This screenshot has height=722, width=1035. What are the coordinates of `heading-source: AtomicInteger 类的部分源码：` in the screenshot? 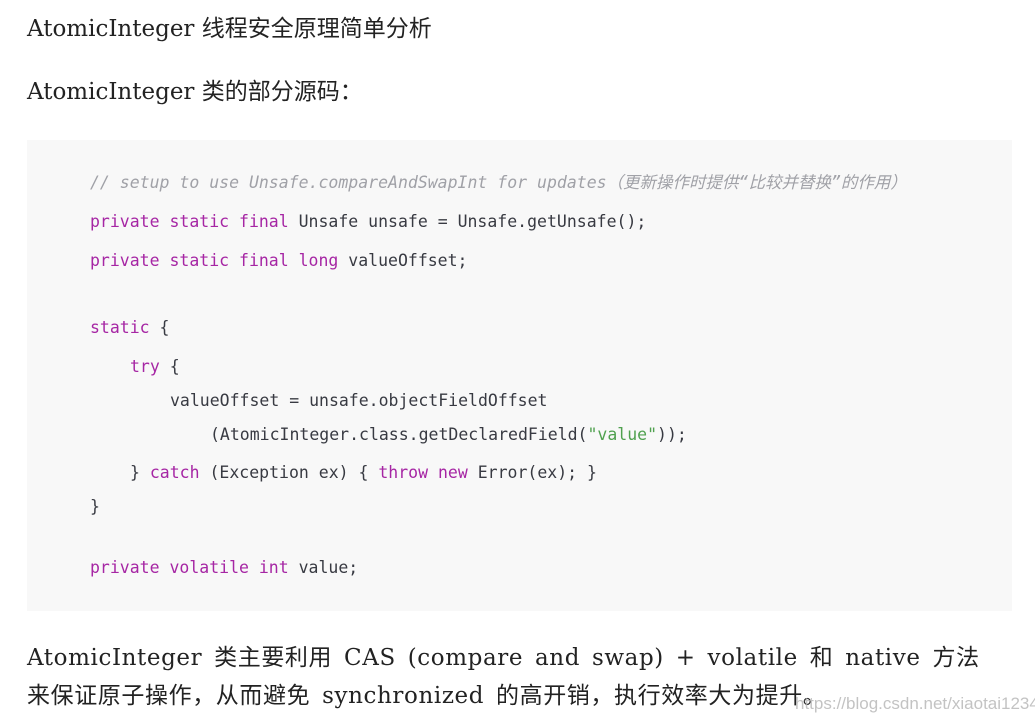 It's located at (195, 92).